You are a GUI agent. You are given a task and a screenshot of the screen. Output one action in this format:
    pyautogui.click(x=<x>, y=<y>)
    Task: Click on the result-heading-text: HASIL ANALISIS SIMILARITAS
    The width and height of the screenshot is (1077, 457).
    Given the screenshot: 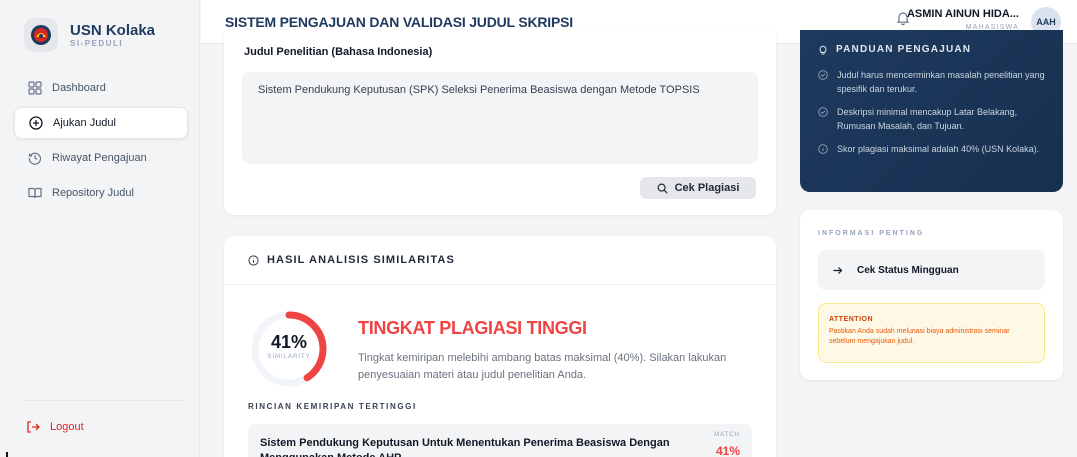 What is the action you would take?
    pyautogui.click(x=361, y=260)
    